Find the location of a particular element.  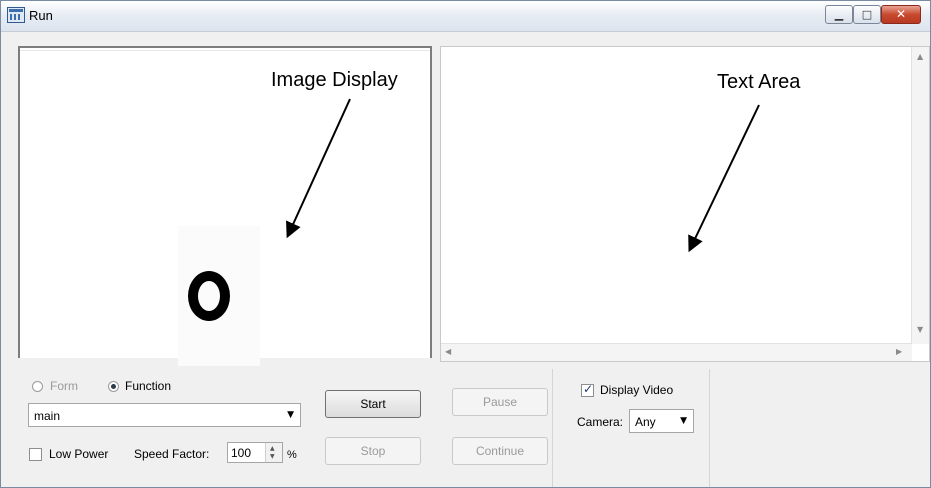

display-video-label: Display Video is located at coordinates (636, 390).